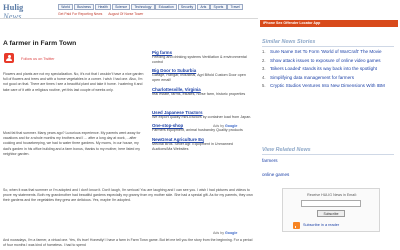  Describe the element at coordinates (296, 225) in the screenshot. I see `rss-icon` at that location.